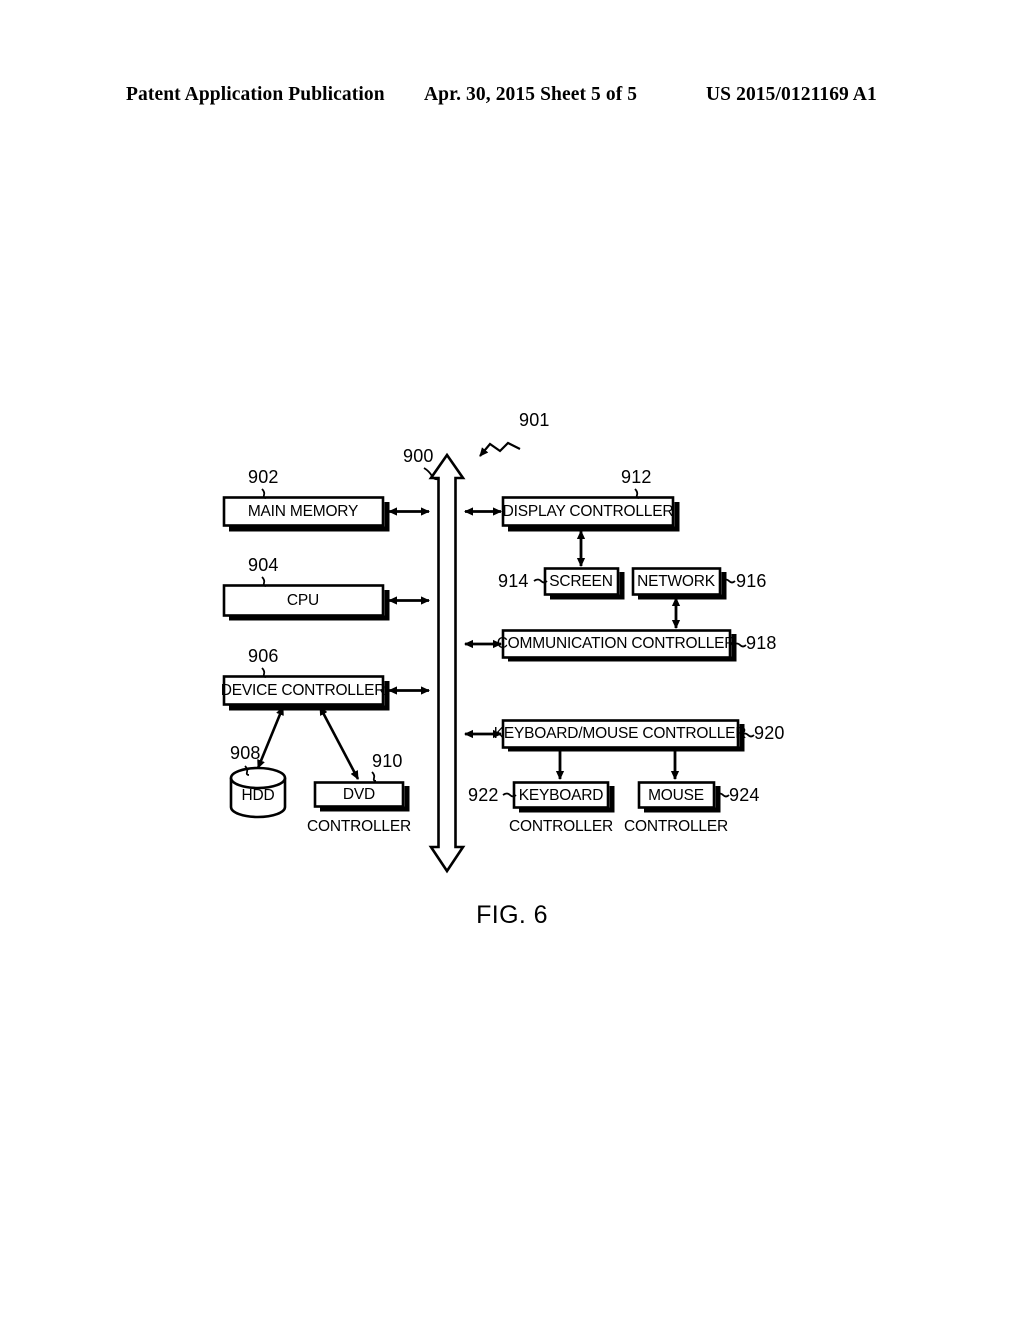 The image size is (1024, 1320). I want to click on keyboard-mouse-controller-label: KEYBOARD/MOUSE CONTROLLER, so click(620, 733).